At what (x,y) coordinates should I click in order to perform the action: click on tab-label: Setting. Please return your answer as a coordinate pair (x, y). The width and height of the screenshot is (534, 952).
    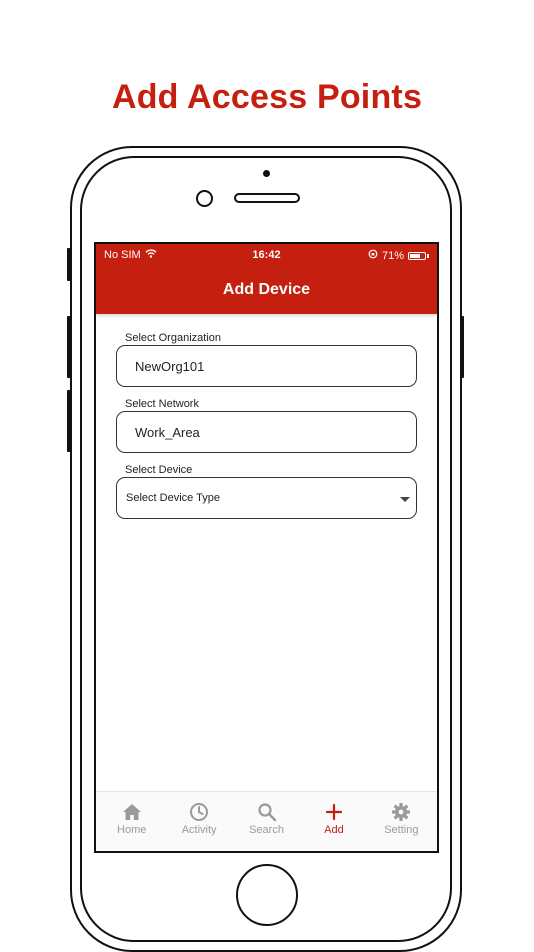
    Looking at the image, I should click on (401, 830).